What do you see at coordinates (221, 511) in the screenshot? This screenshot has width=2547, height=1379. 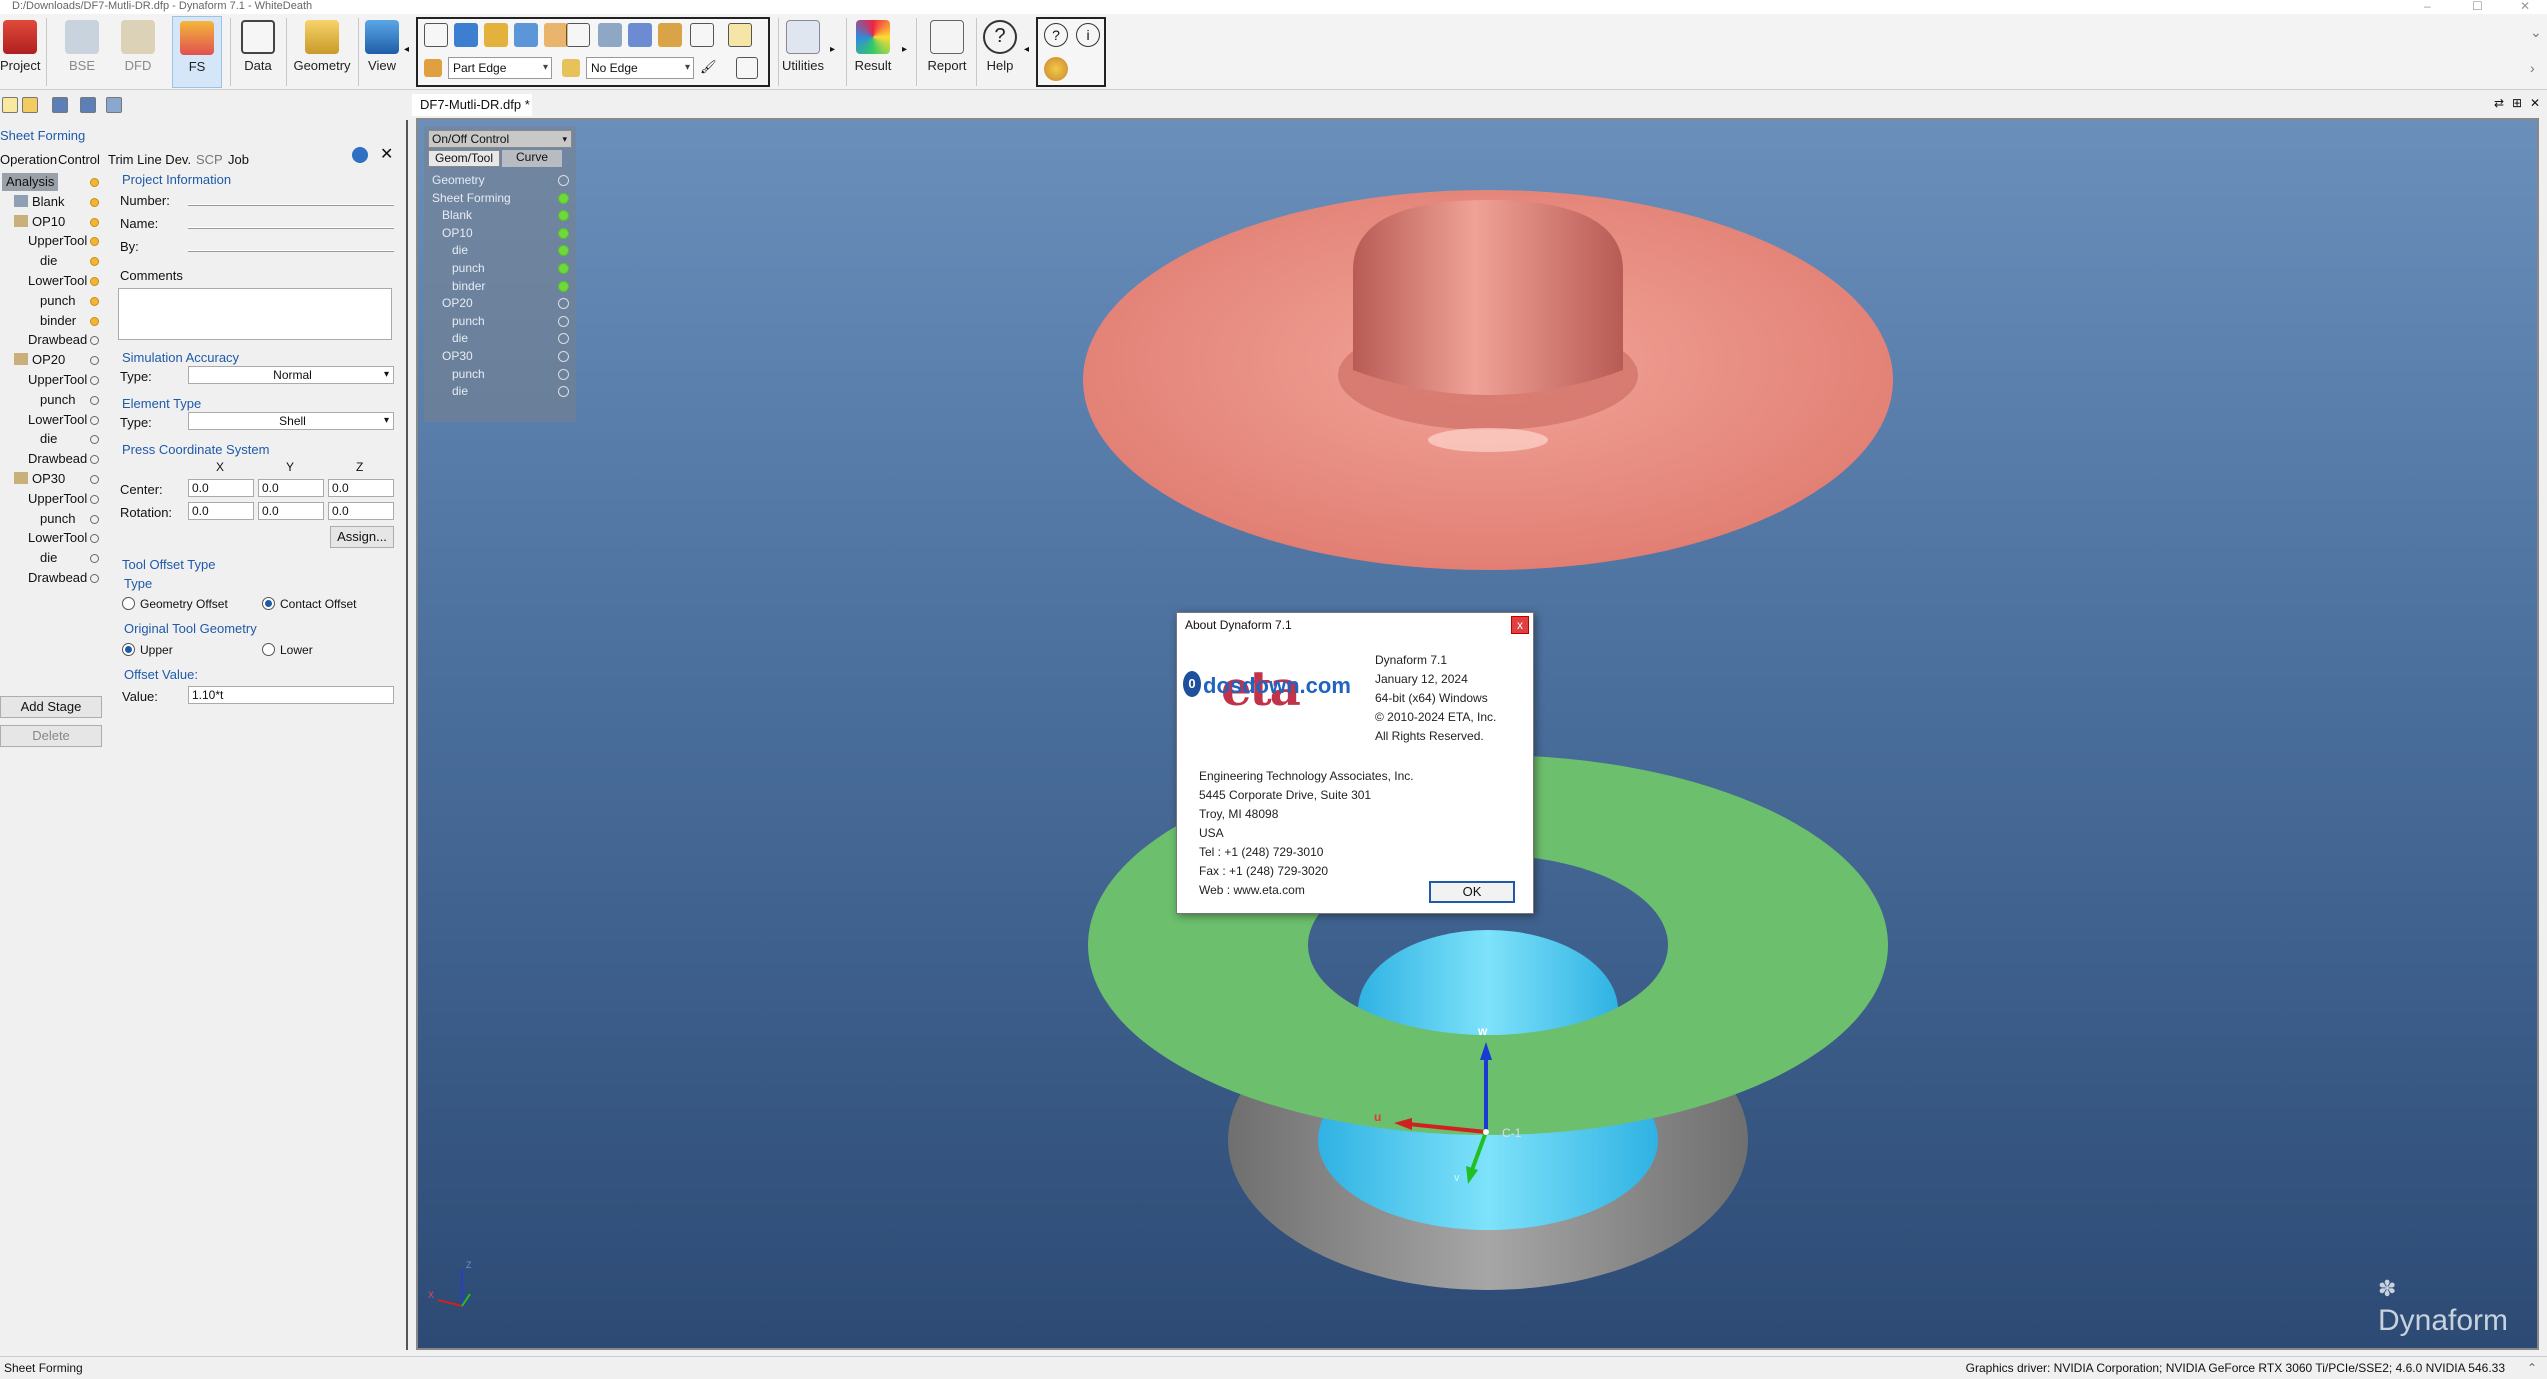 I see `rotation-x-field: 0.0` at bounding box center [221, 511].